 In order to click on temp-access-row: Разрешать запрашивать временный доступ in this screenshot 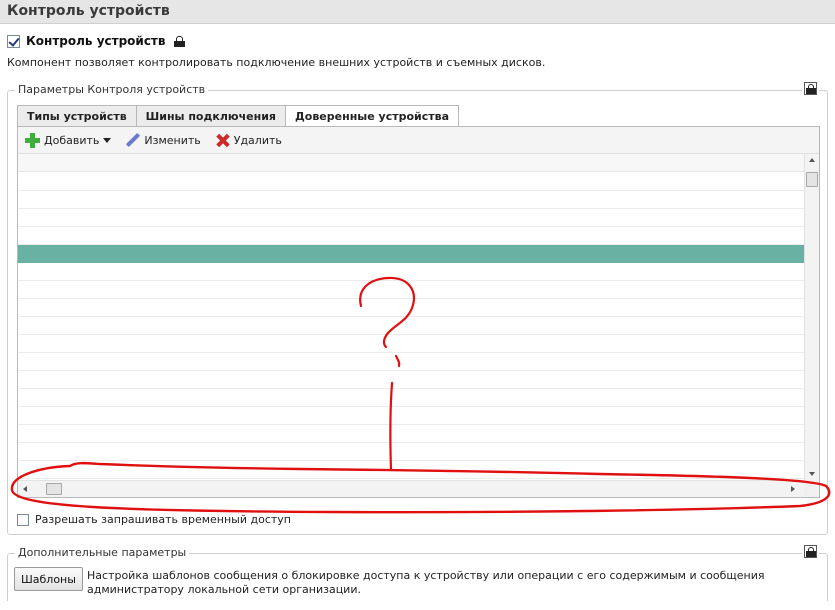, I will do `click(154, 519)`.